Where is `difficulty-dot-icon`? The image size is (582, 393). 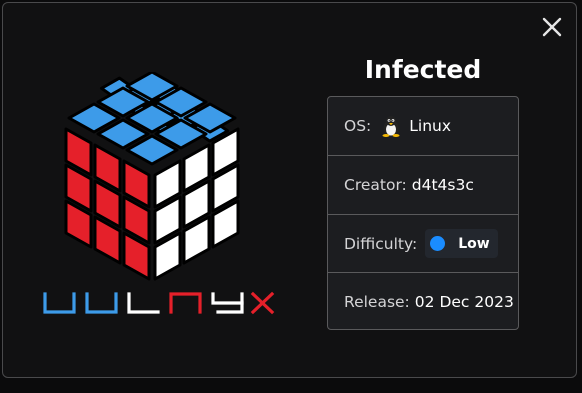 difficulty-dot-icon is located at coordinates (438, 243).